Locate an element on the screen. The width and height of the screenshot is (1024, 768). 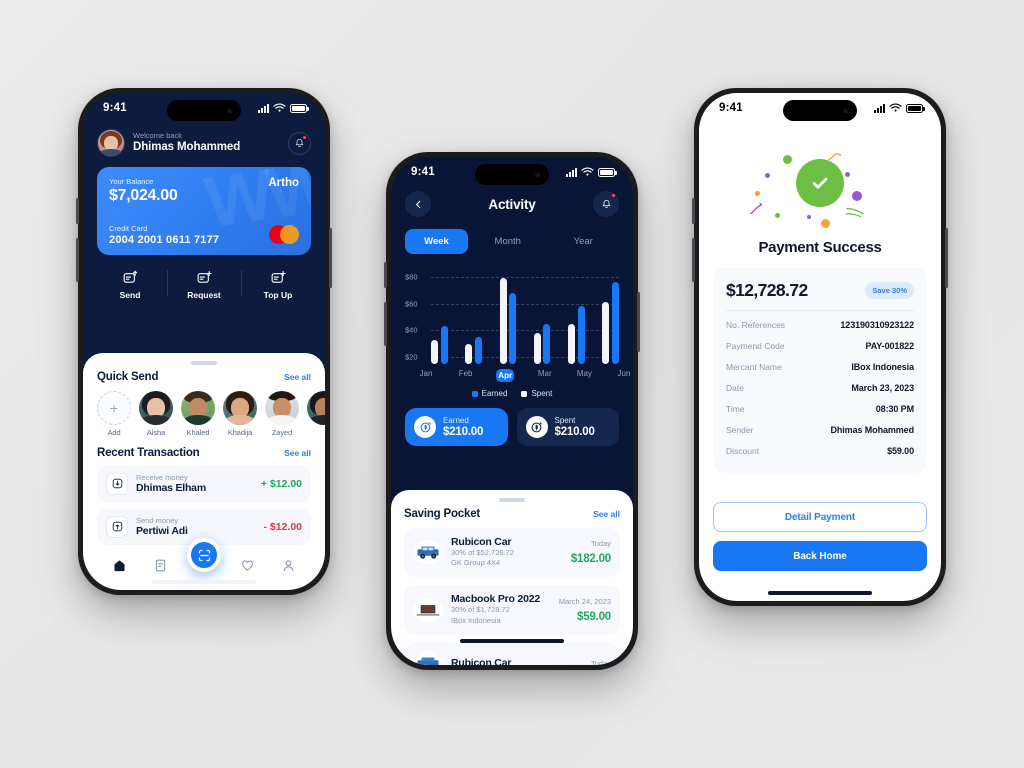
contact-add: + Add is located at coordinates (114, 413).